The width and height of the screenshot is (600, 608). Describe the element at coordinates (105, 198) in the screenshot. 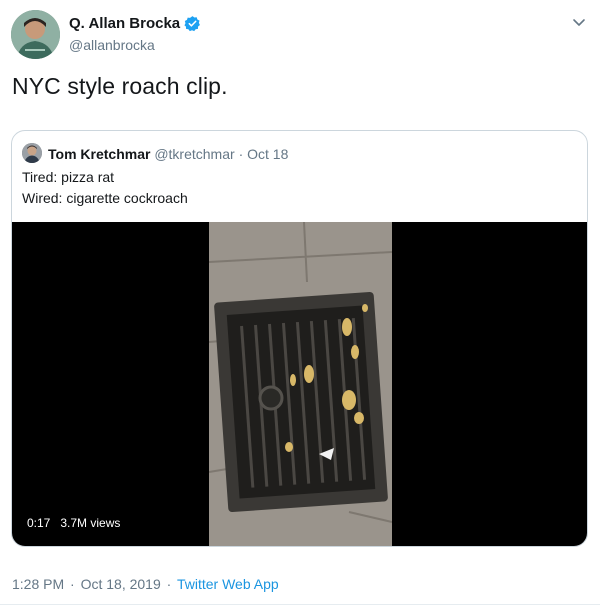

I see `quoted-text-line-2: Wired: cigarette cockroach` at that location.